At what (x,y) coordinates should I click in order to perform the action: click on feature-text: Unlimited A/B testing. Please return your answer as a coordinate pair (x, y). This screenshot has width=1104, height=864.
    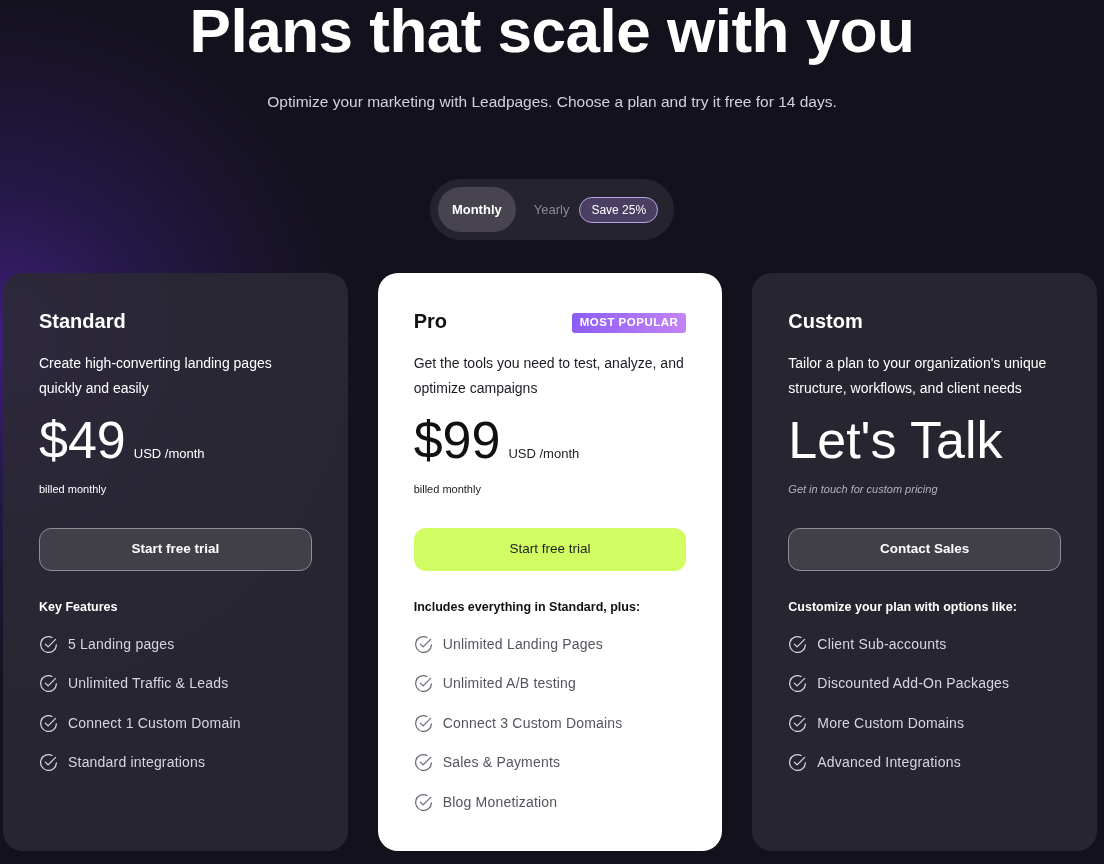
    Looking at the image, I should click on (509, 683).